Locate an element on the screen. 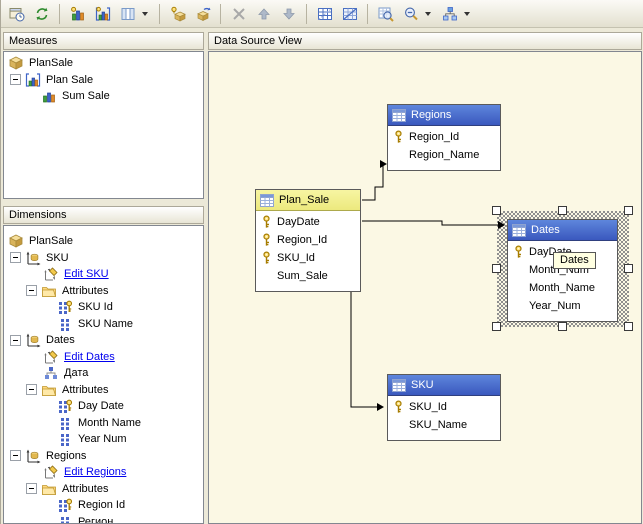 The height and width of the screenshot is (524, 643). move-down-icon is located at coordinates (289, 14).